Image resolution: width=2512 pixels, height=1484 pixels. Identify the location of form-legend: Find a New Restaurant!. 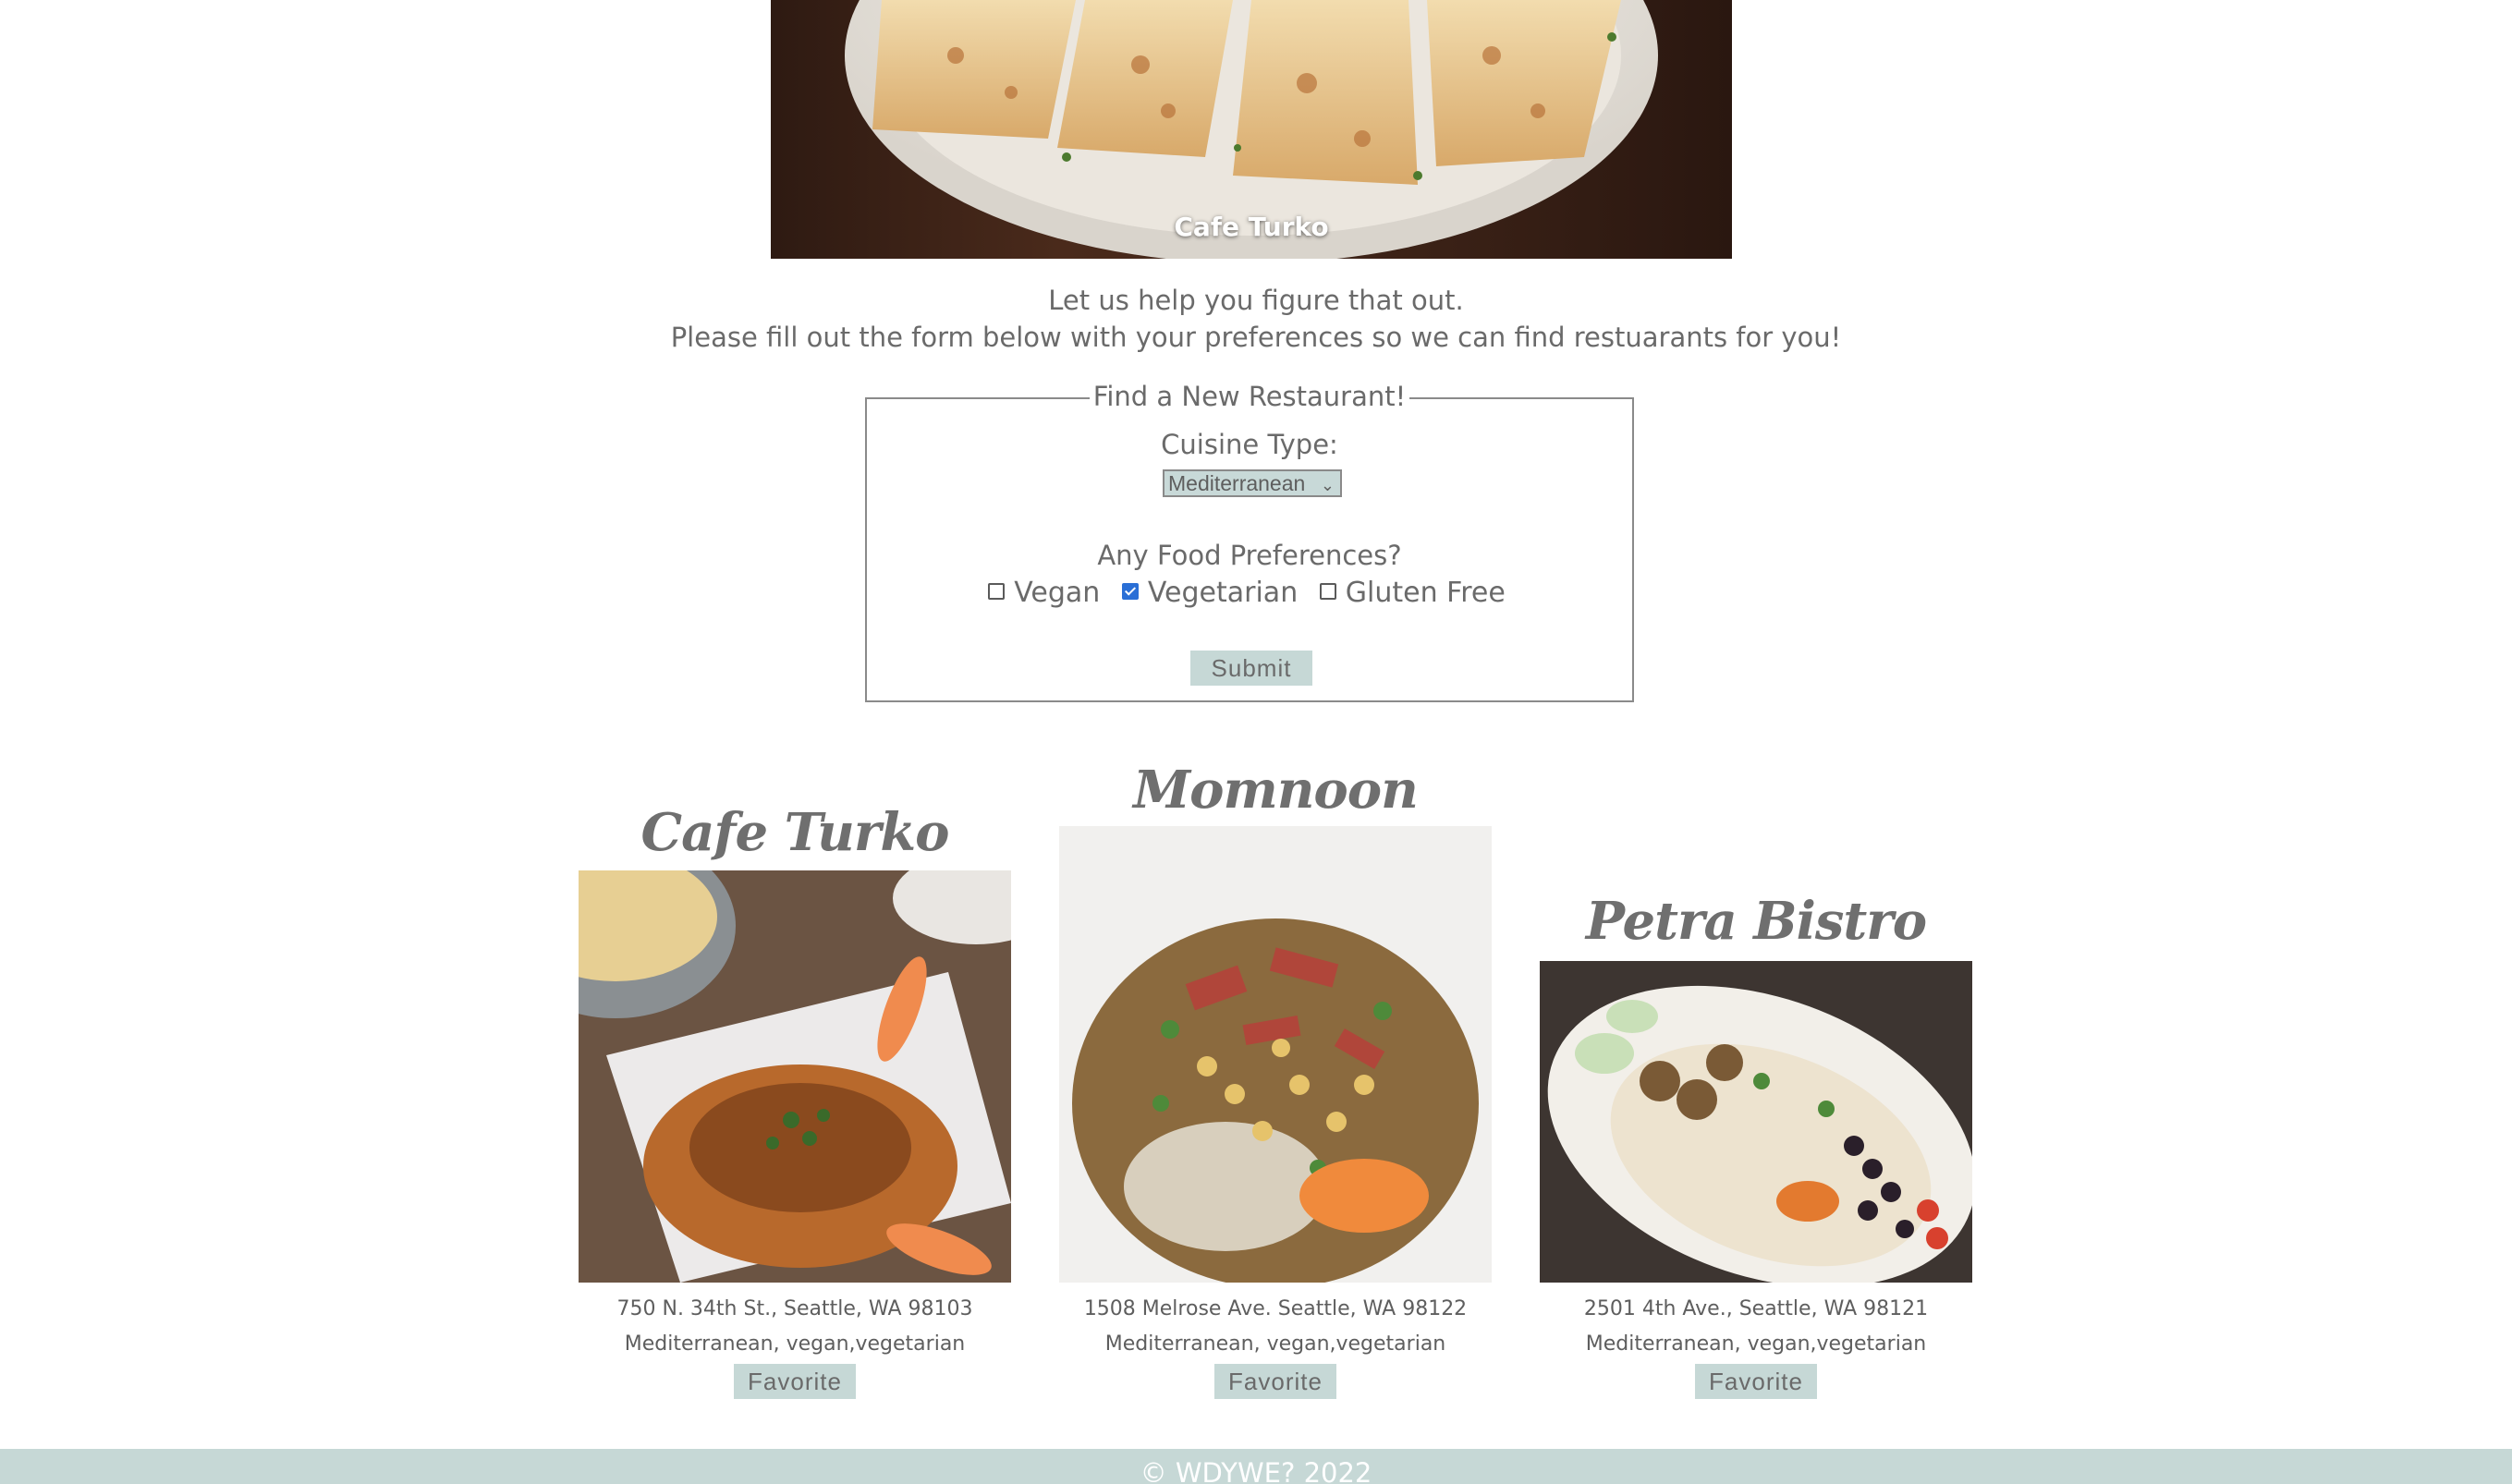
(1250, 396).